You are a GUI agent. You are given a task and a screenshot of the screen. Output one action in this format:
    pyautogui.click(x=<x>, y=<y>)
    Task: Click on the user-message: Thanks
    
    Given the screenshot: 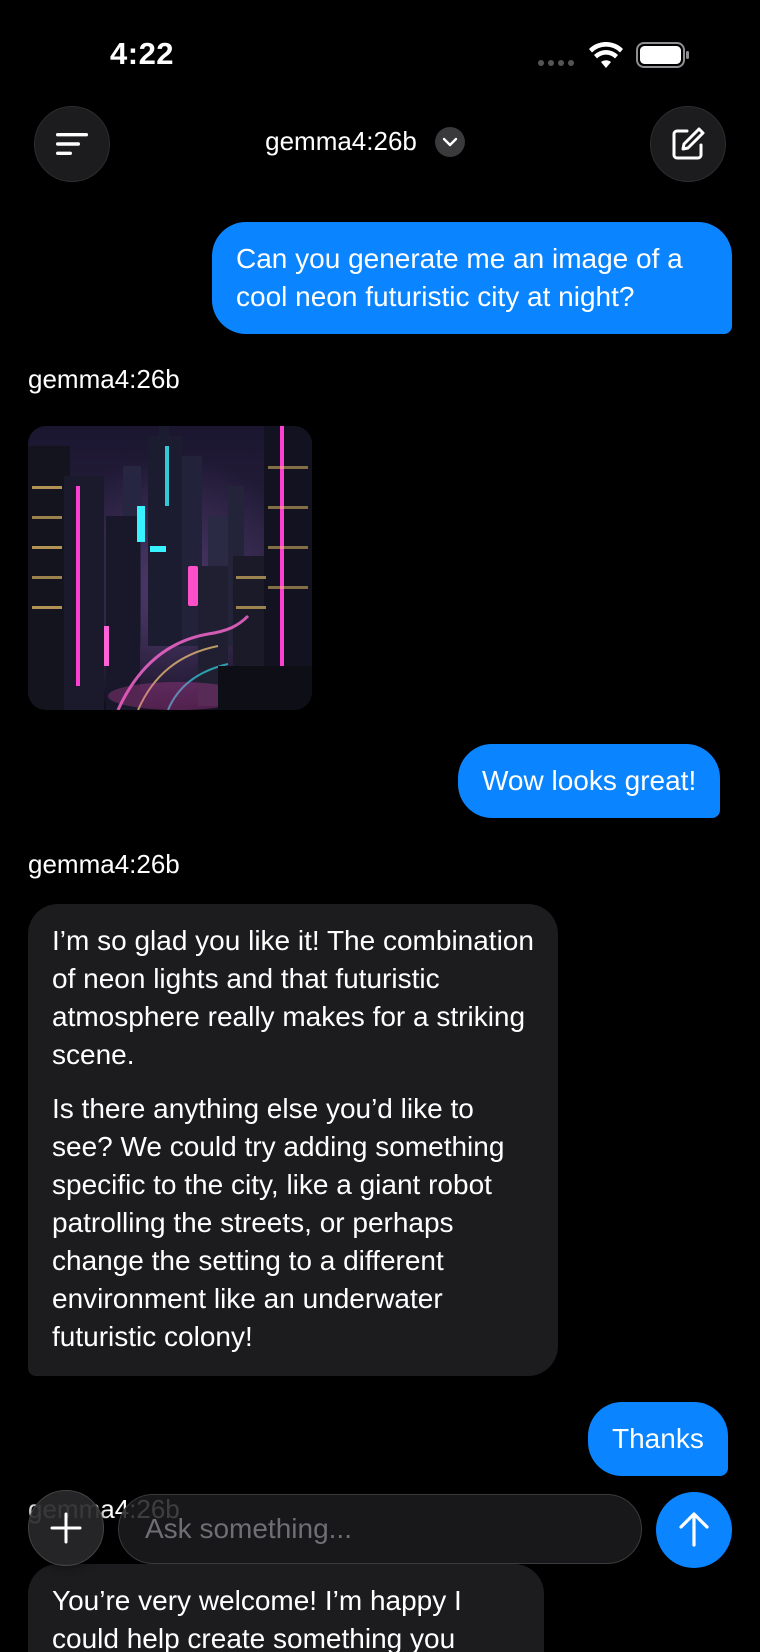 What is the action you would take?
    pyautogui.click(x=658, y=1439)
    